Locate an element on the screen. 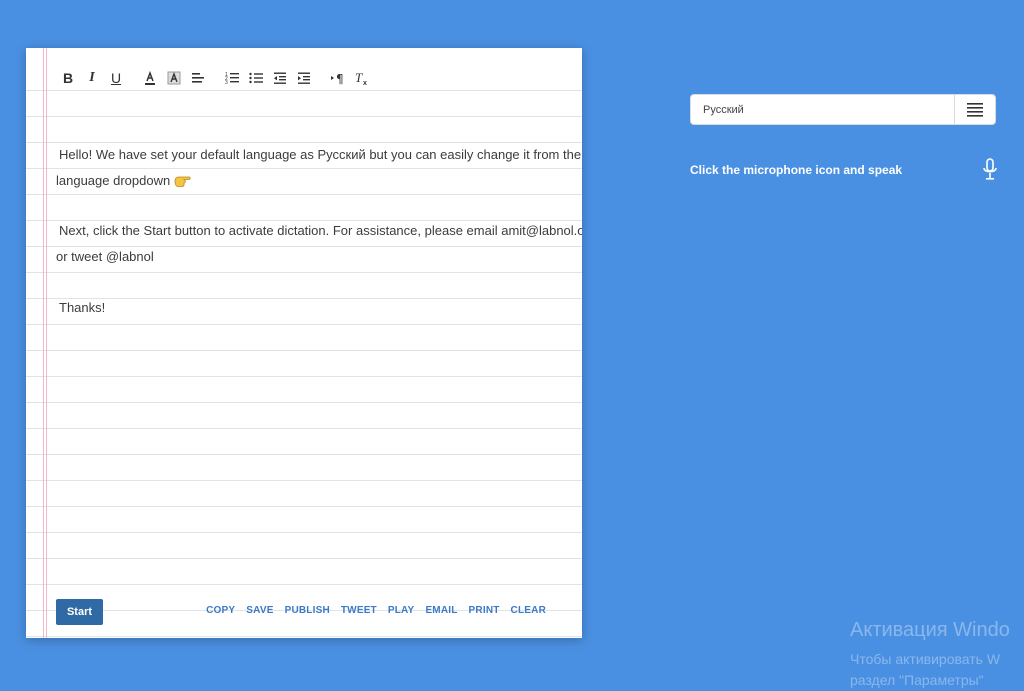 The height and width of the screenshot is (691, 1024). email-button: EMAIL is located at coordinates (441, 610).